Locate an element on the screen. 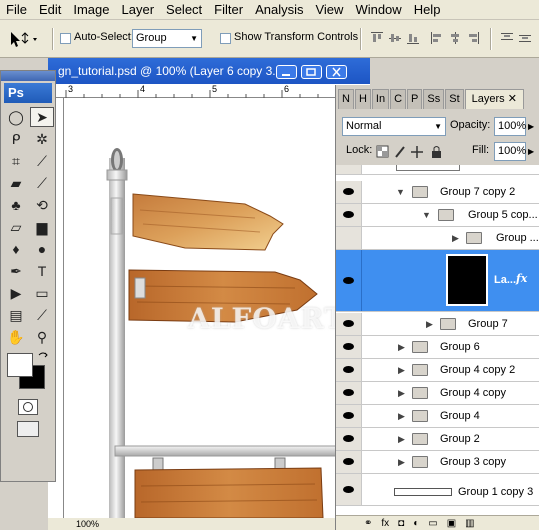 The height and width of the screenshot is (530, 539). layer-row: ▶ Group 4 copy 2 is located at coordinates (437, 370).